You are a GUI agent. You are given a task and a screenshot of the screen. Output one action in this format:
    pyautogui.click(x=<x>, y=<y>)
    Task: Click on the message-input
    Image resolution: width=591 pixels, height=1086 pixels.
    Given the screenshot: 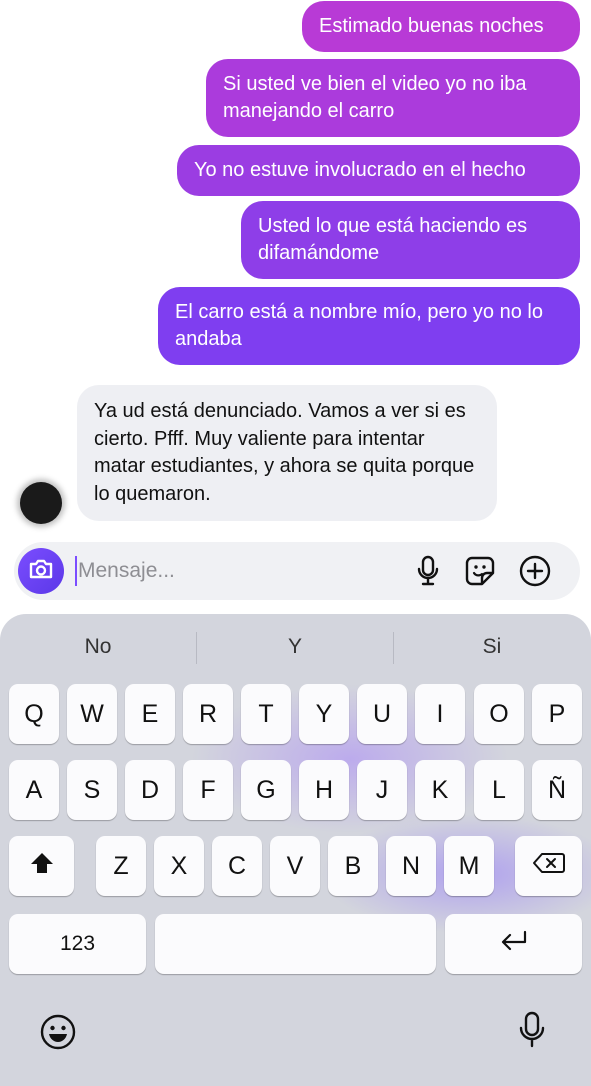 What is the action you would take?
    pyautogui.click(x=238, y=571)
    